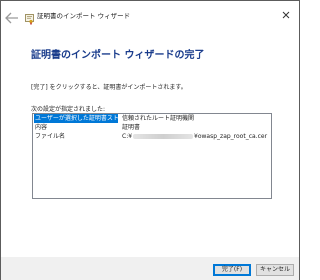  I want to click on setting-value: 信頼されたルート証明機関, so click(158, 118).